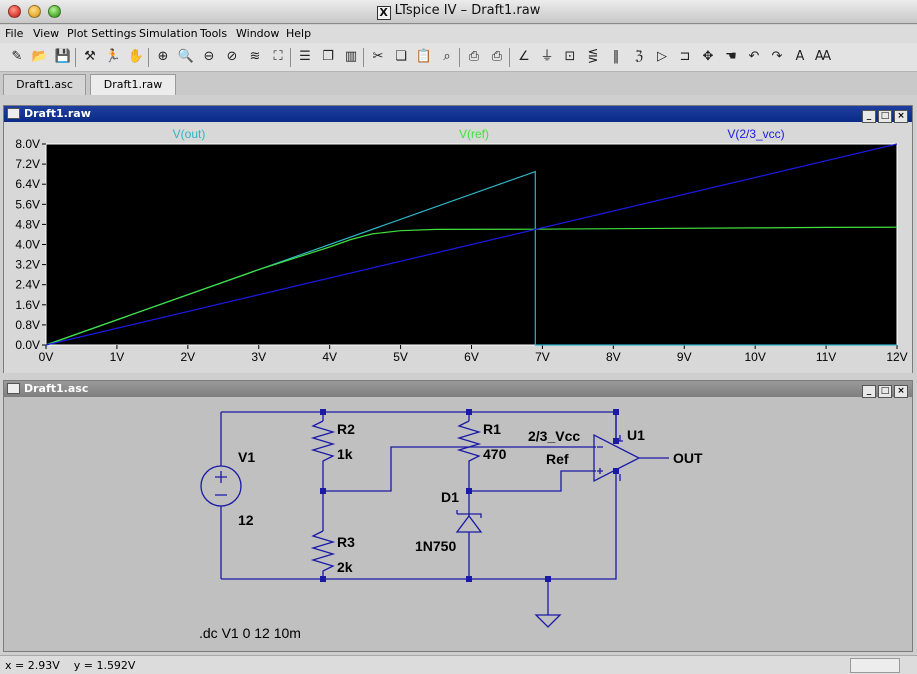  Describe the element at coordinates (258, 357) in the screenshot. I see `x-tick-label: 3V` at that location.